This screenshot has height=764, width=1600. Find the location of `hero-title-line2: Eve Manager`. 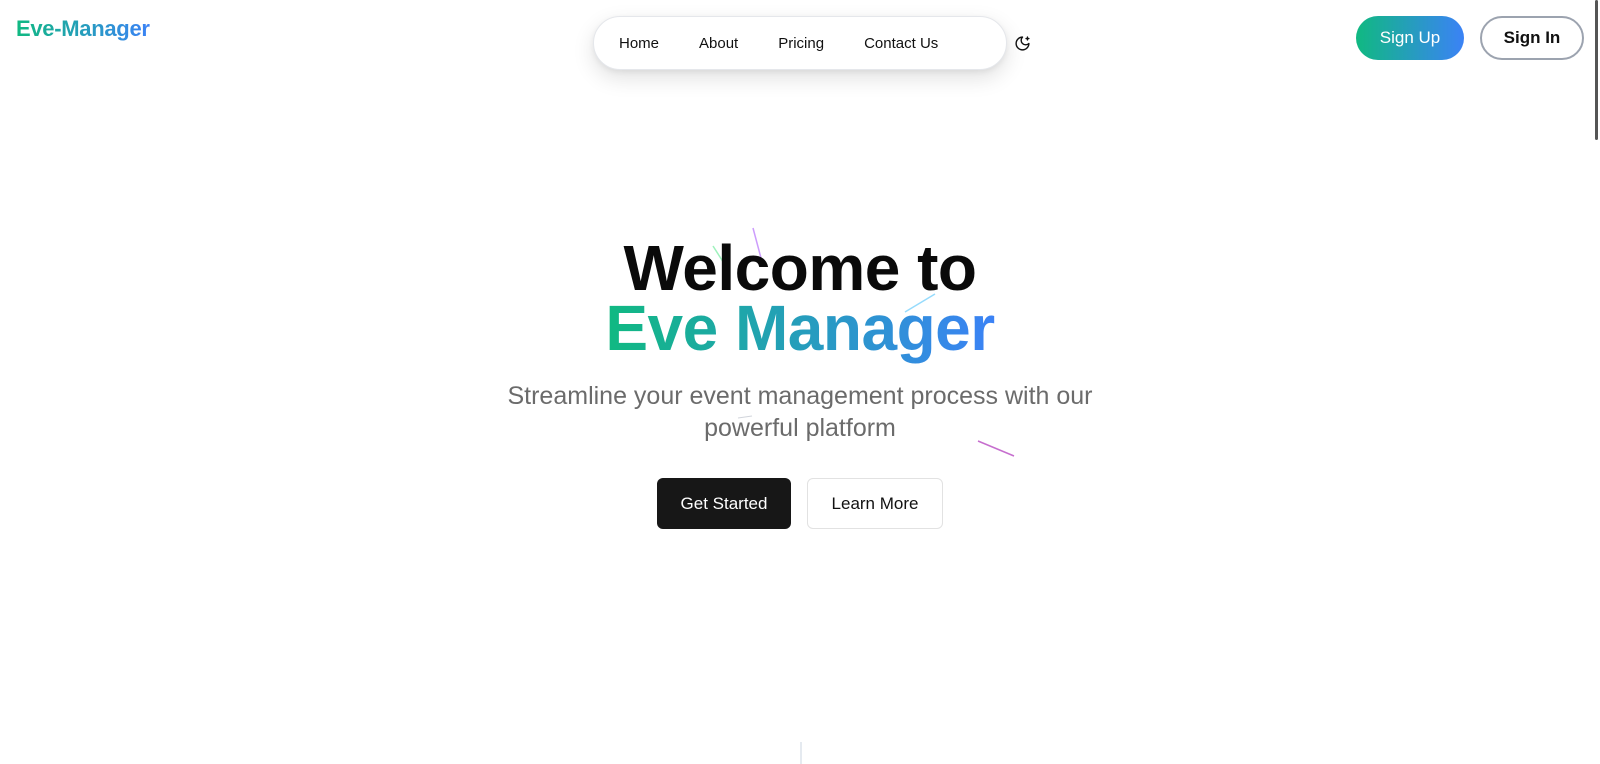

hero-title-line2: Eve Manager is located at coordinates (800, 328).